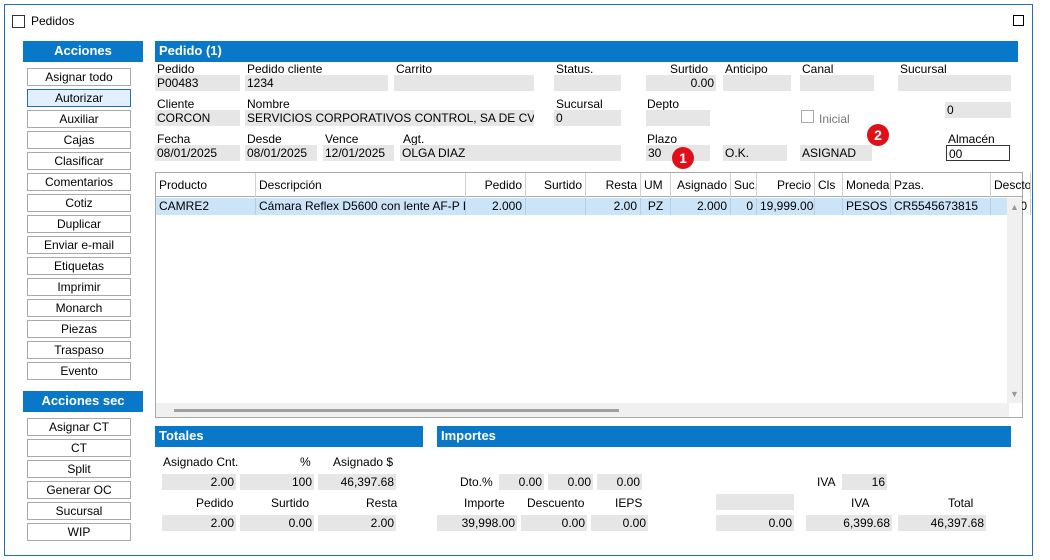  What do you see at coordinates (554, 523) in the screenshot?
I see `descuento-field: 0.00` at bounding box center [554, 523].